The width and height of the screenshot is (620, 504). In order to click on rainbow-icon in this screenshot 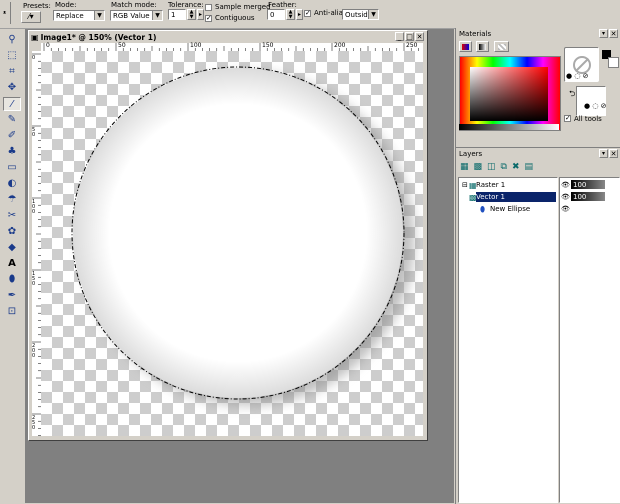, I will do `click(482, 47)`.